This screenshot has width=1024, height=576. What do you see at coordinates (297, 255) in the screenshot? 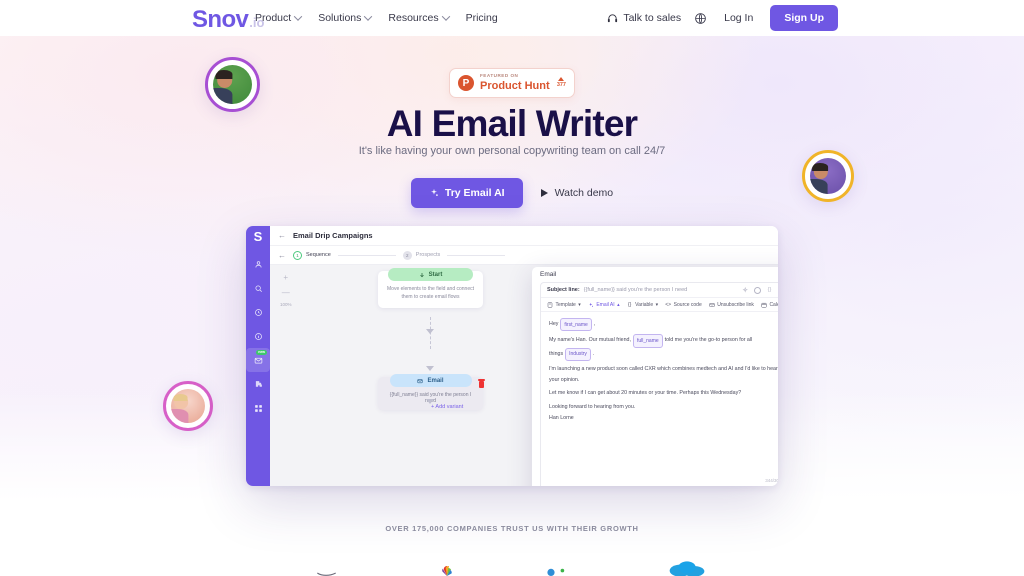
I see `step-number: 1` at bounding box center [297, 255].